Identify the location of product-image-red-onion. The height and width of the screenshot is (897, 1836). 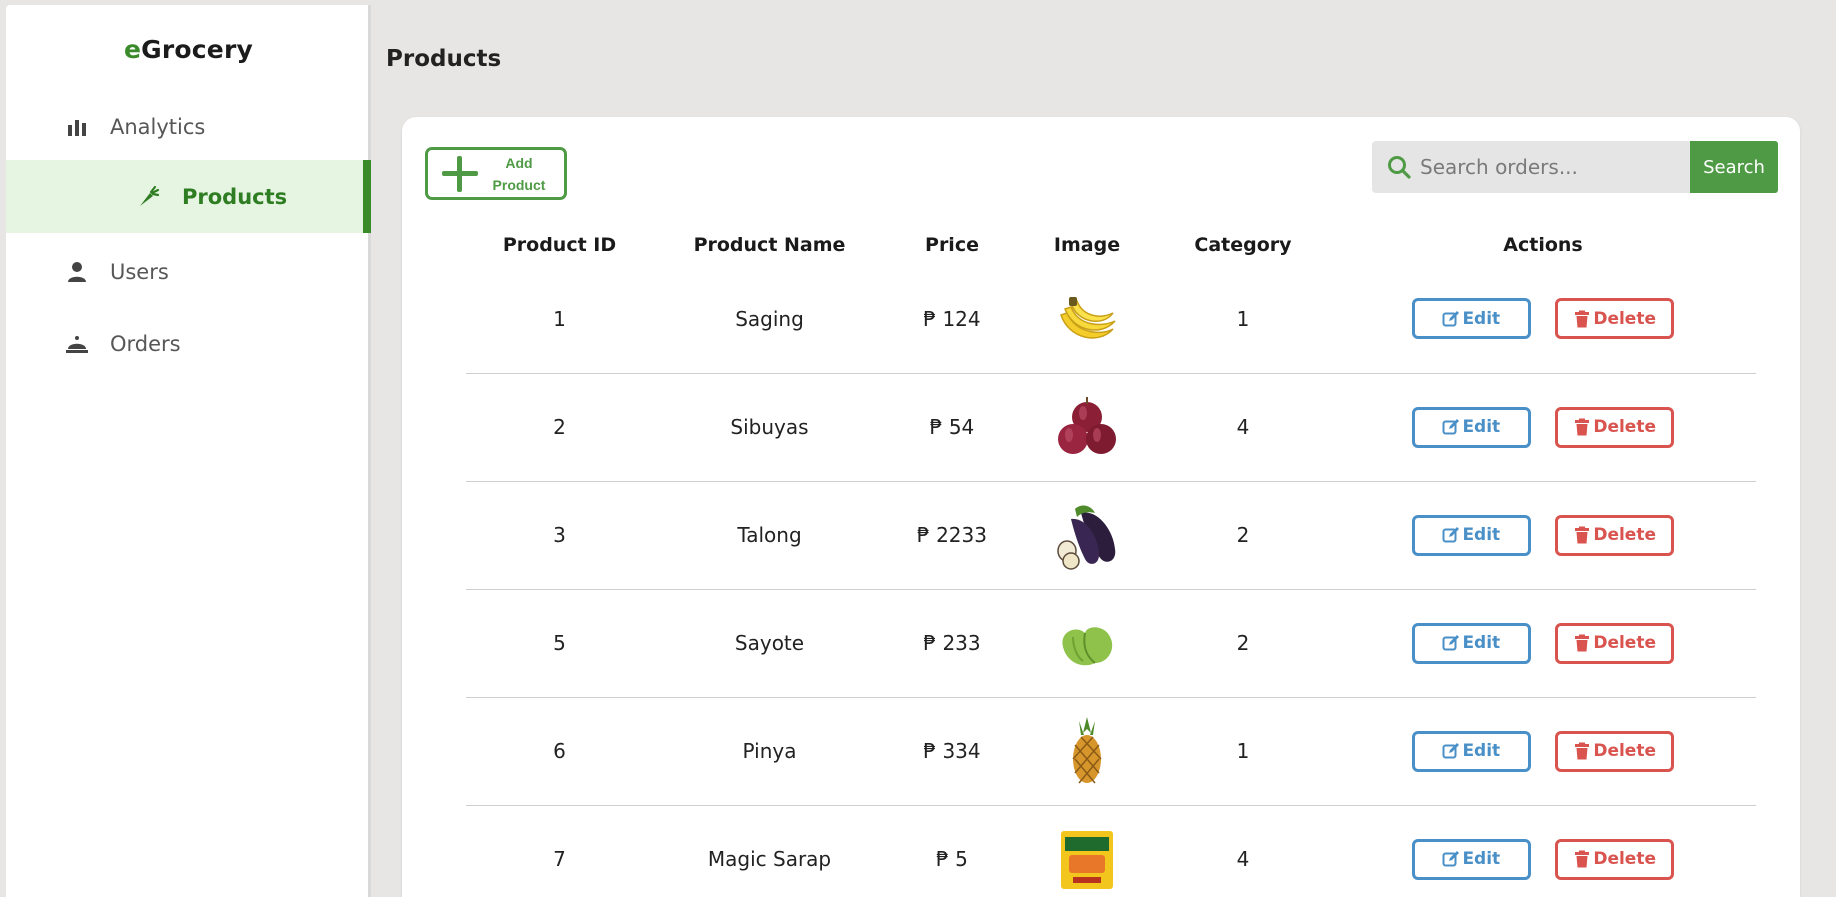
(1087, 427).